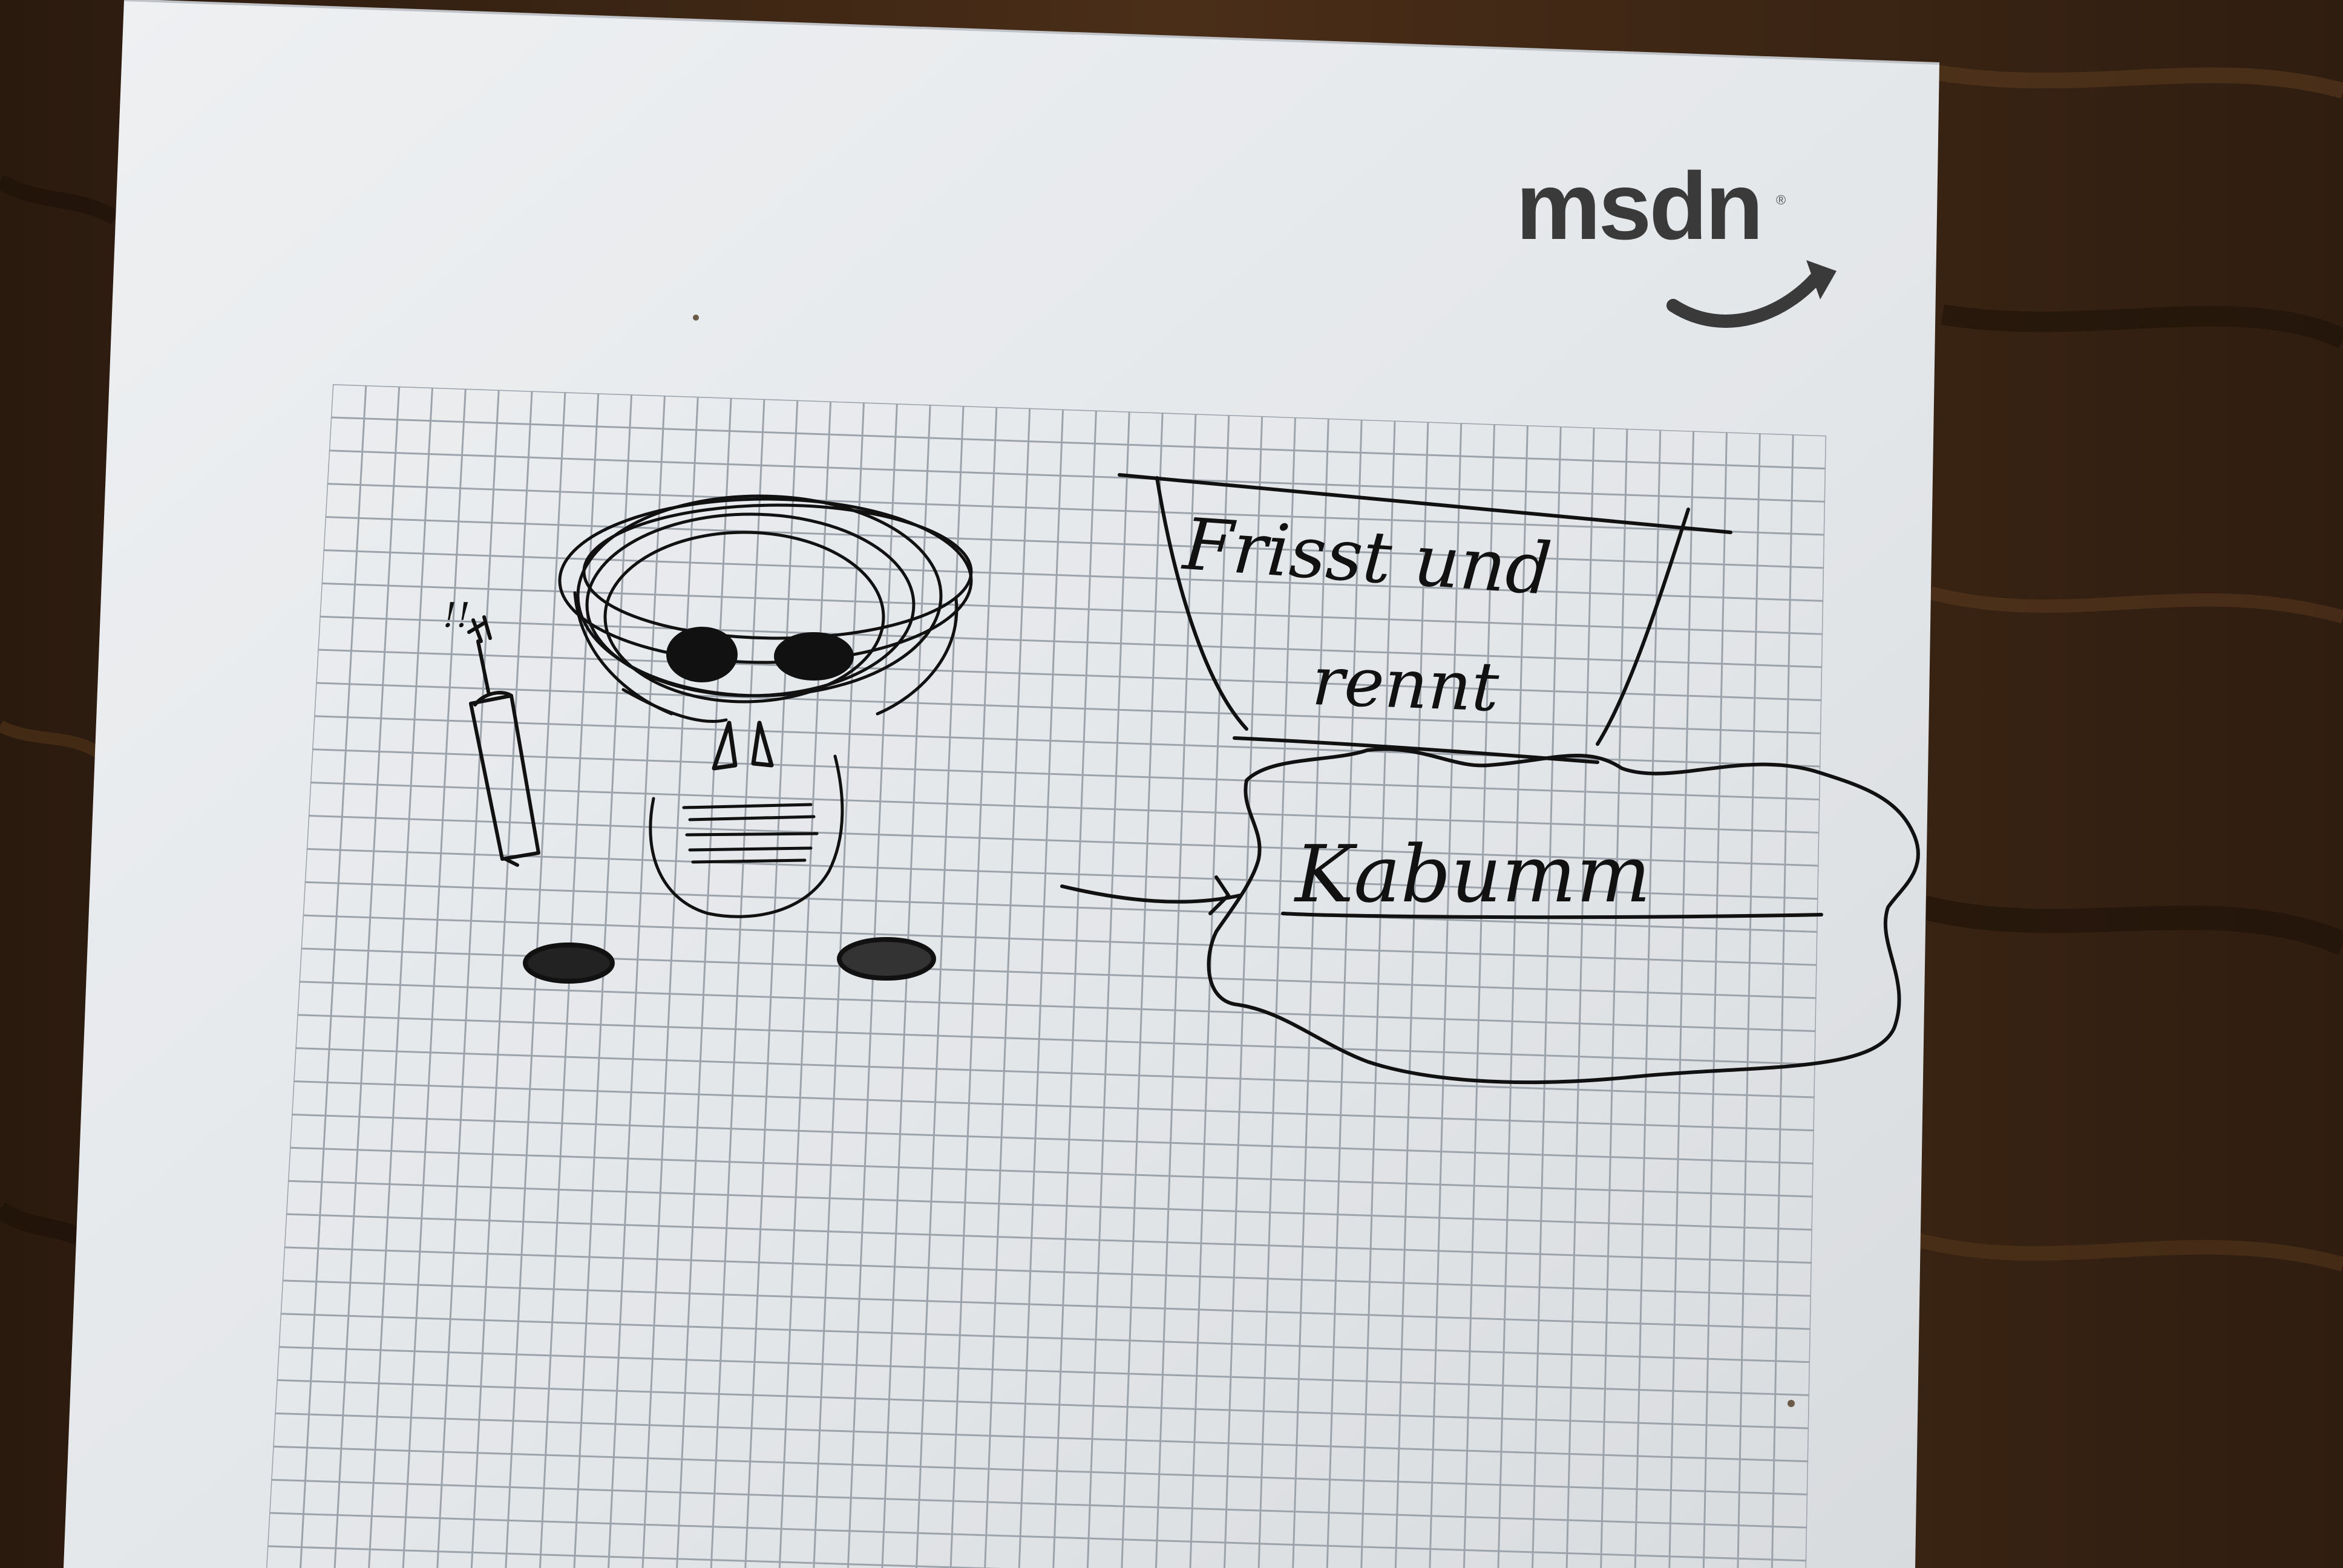  Describe the element at coordinates (457, 615) in the screenshot. I see `warning-mark: !!` at that location.